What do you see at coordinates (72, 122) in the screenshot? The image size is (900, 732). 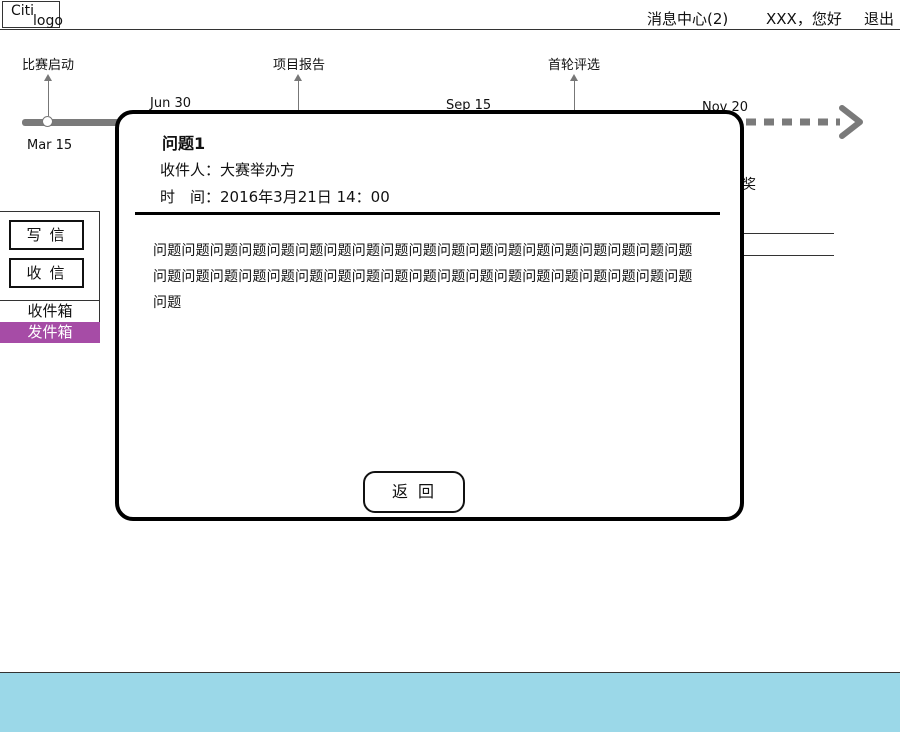 I see `timeline-track` at bounding box center [72, 122].